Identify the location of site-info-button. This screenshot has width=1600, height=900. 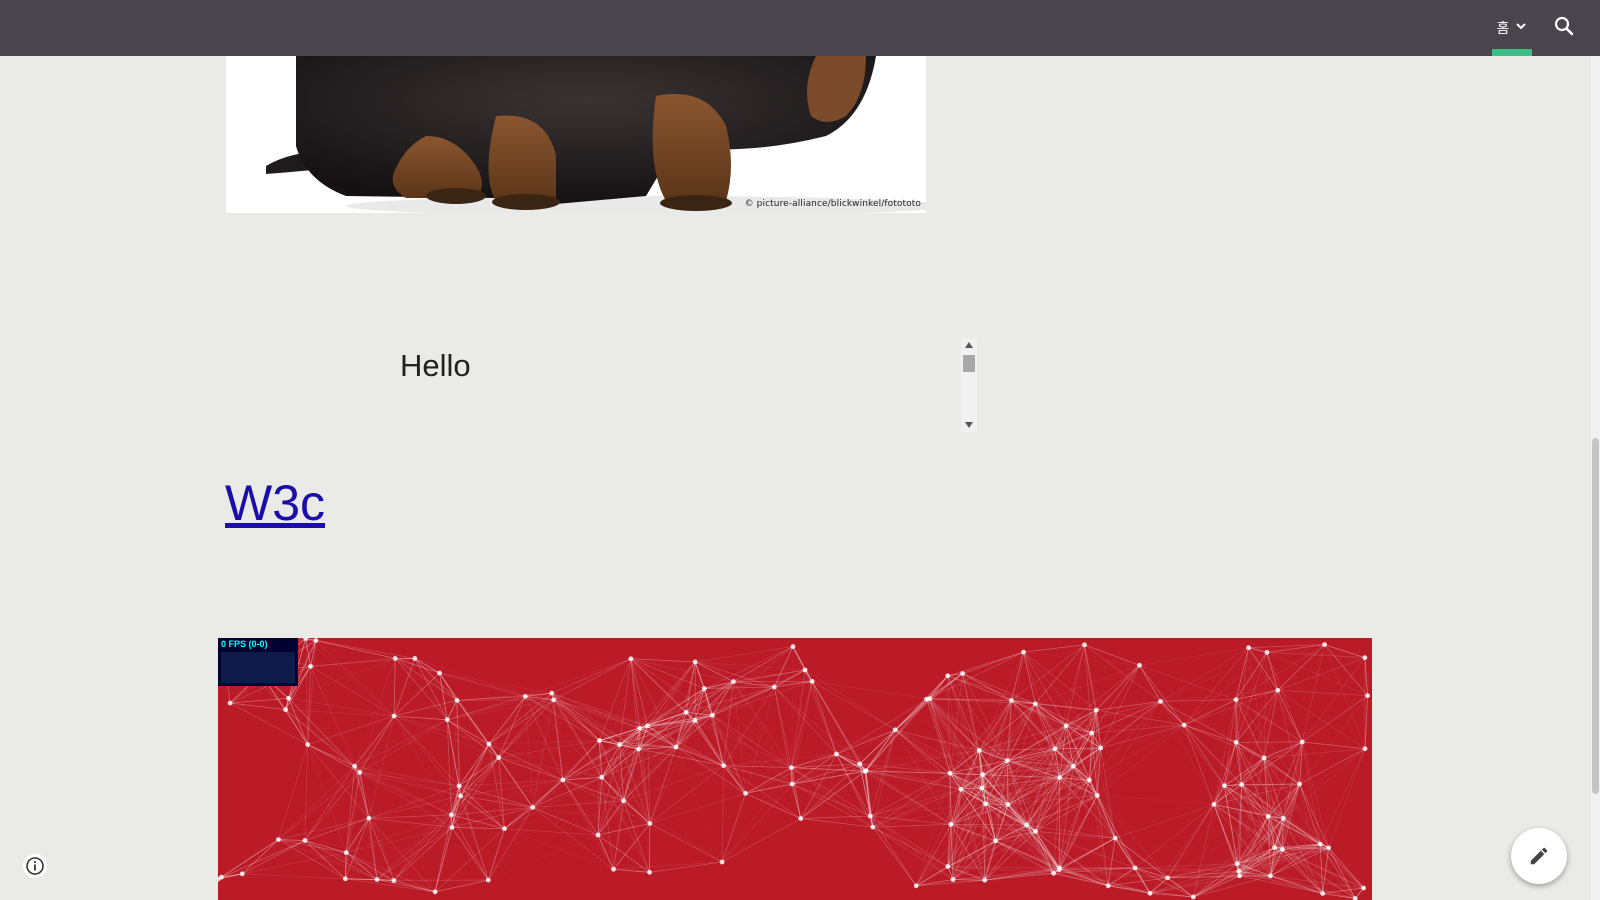
(35, 866).